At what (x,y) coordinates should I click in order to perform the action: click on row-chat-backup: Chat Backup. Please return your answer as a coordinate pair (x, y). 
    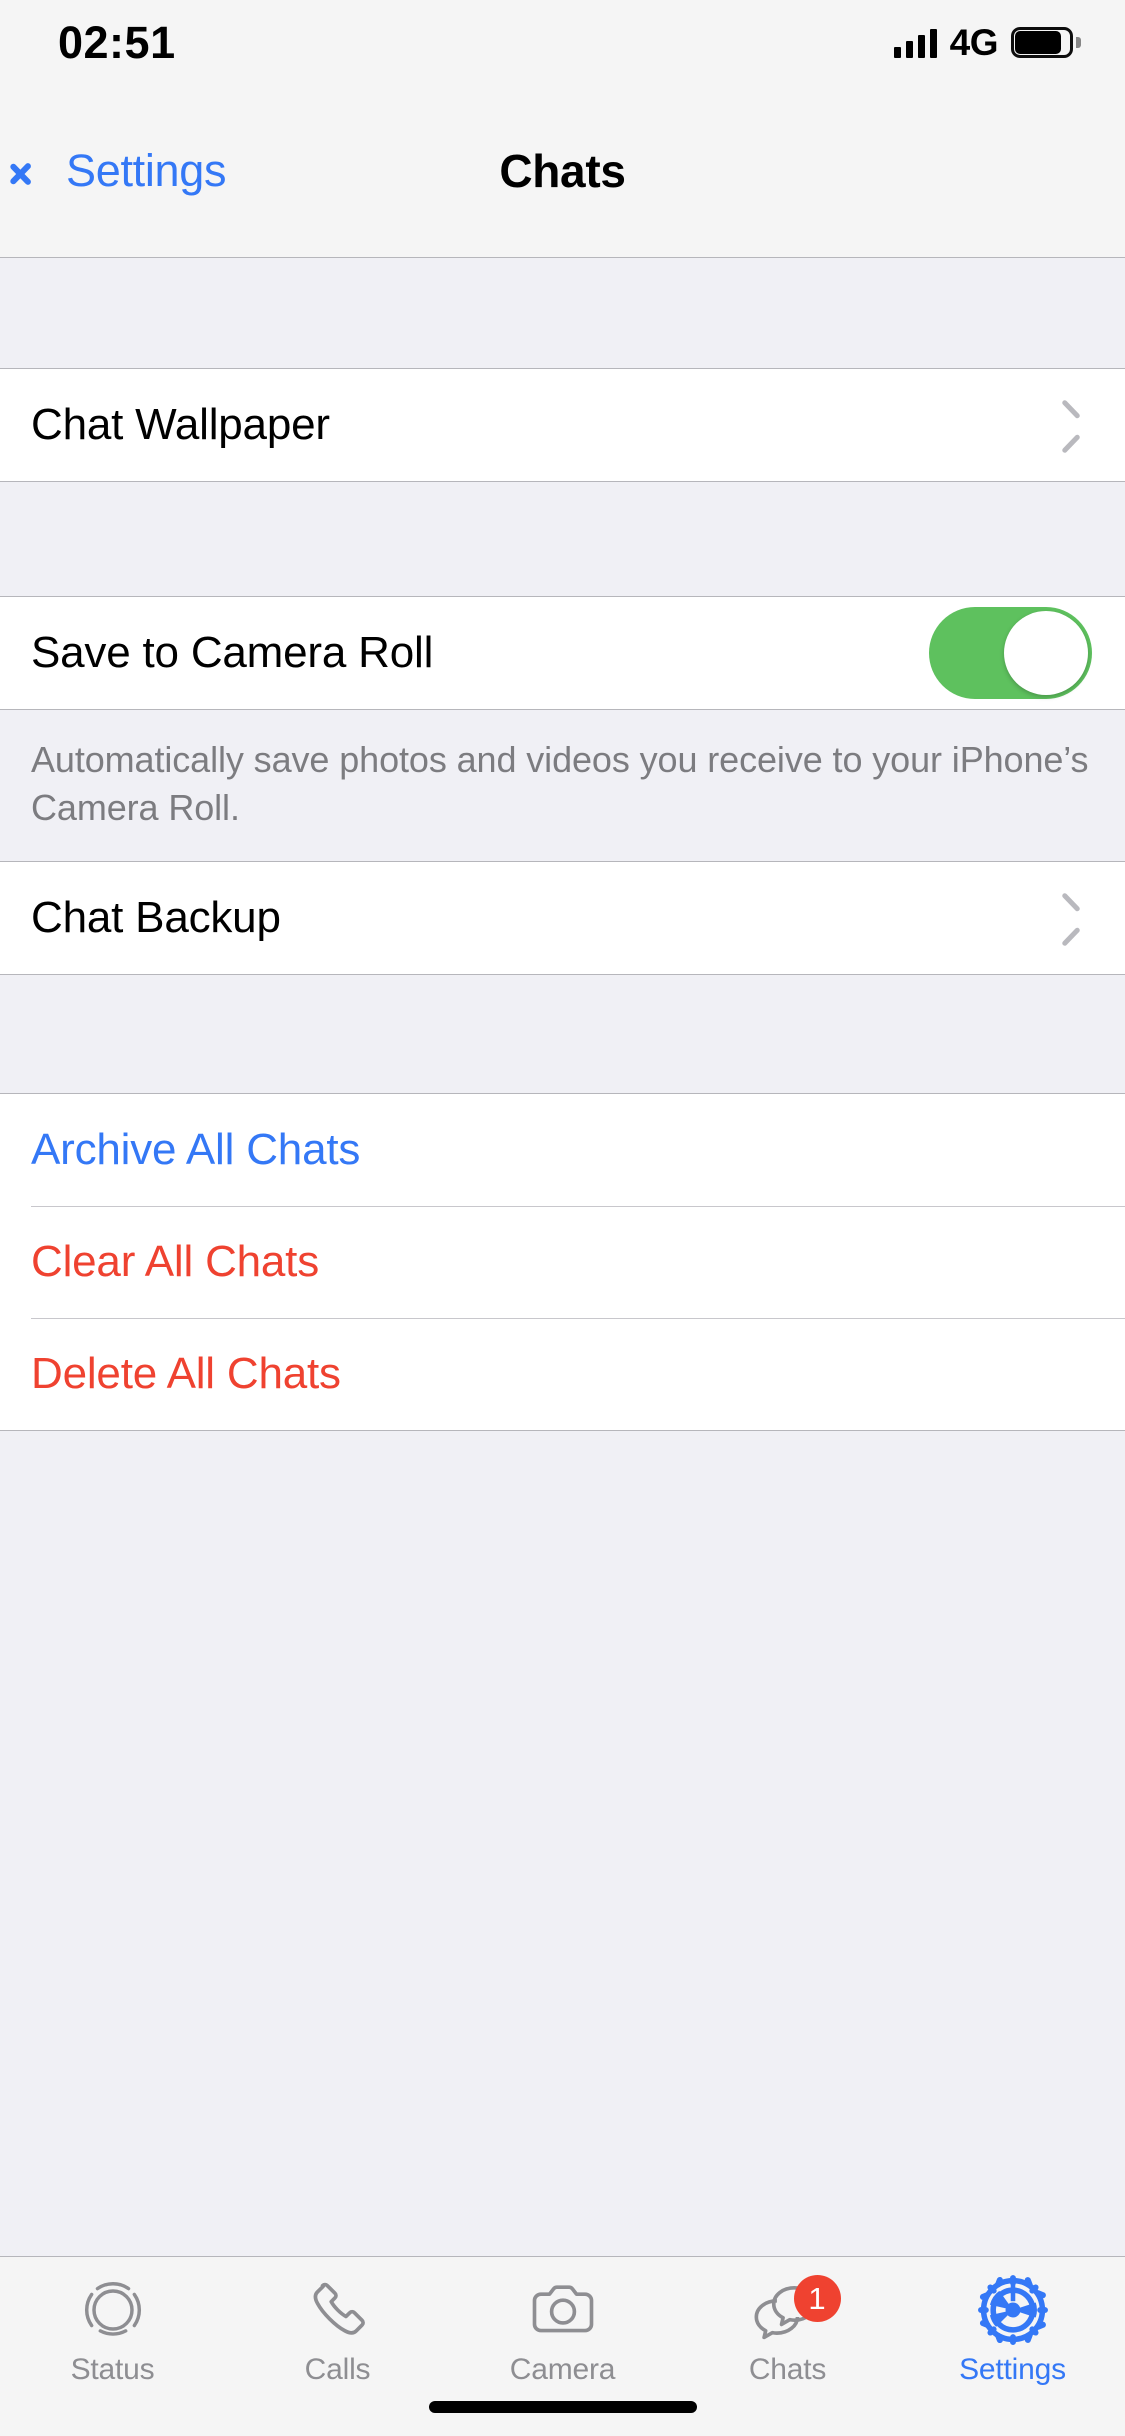
    Looking at the image, I should click on (562, 918).